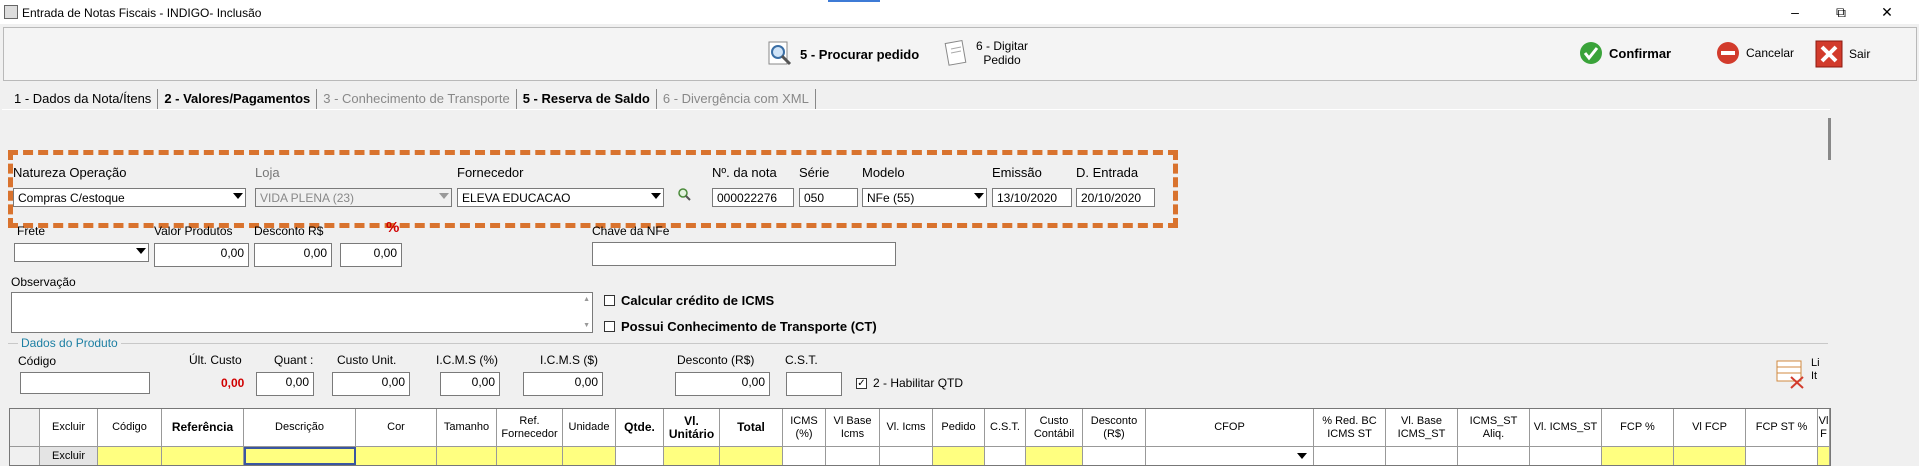  Describe the element at coordinates (684, 194) in the screenshot. I see `search-fornecedor-icon` at that location.